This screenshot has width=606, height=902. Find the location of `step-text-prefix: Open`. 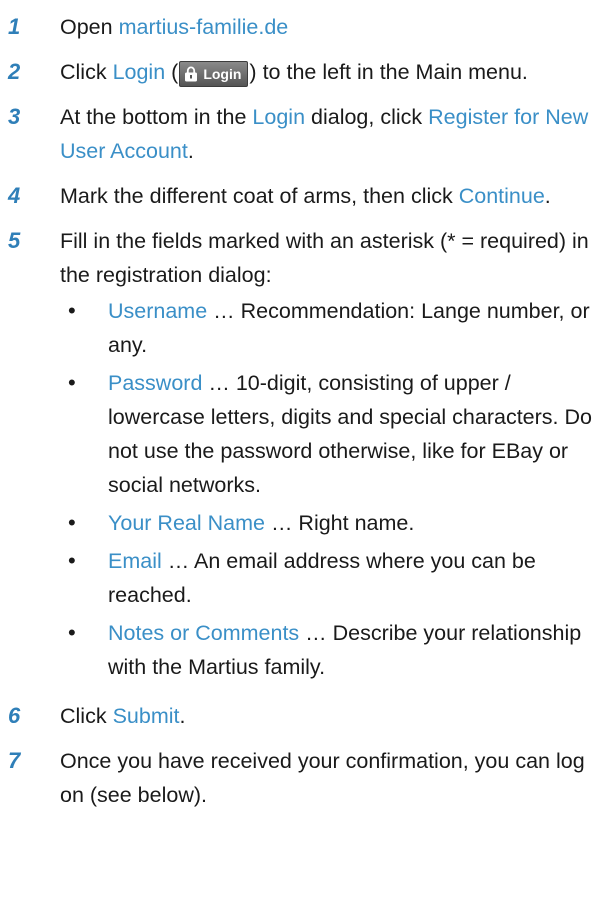

step-text-prefix: Open is located at coordinates (89, 27).